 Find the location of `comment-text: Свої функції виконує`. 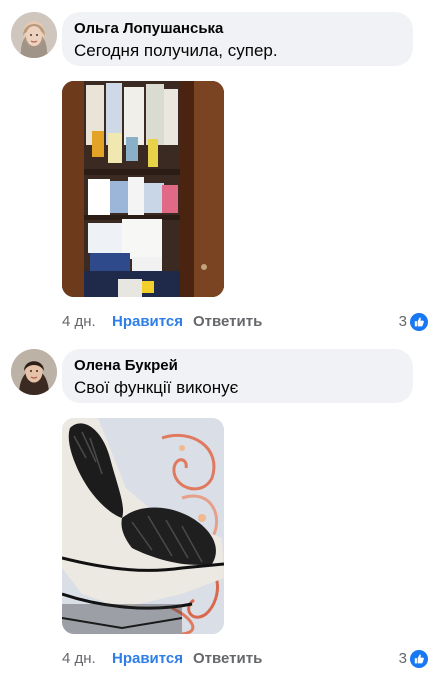

comment-text: Свої функції виконує is located at coordinates (156, 387).